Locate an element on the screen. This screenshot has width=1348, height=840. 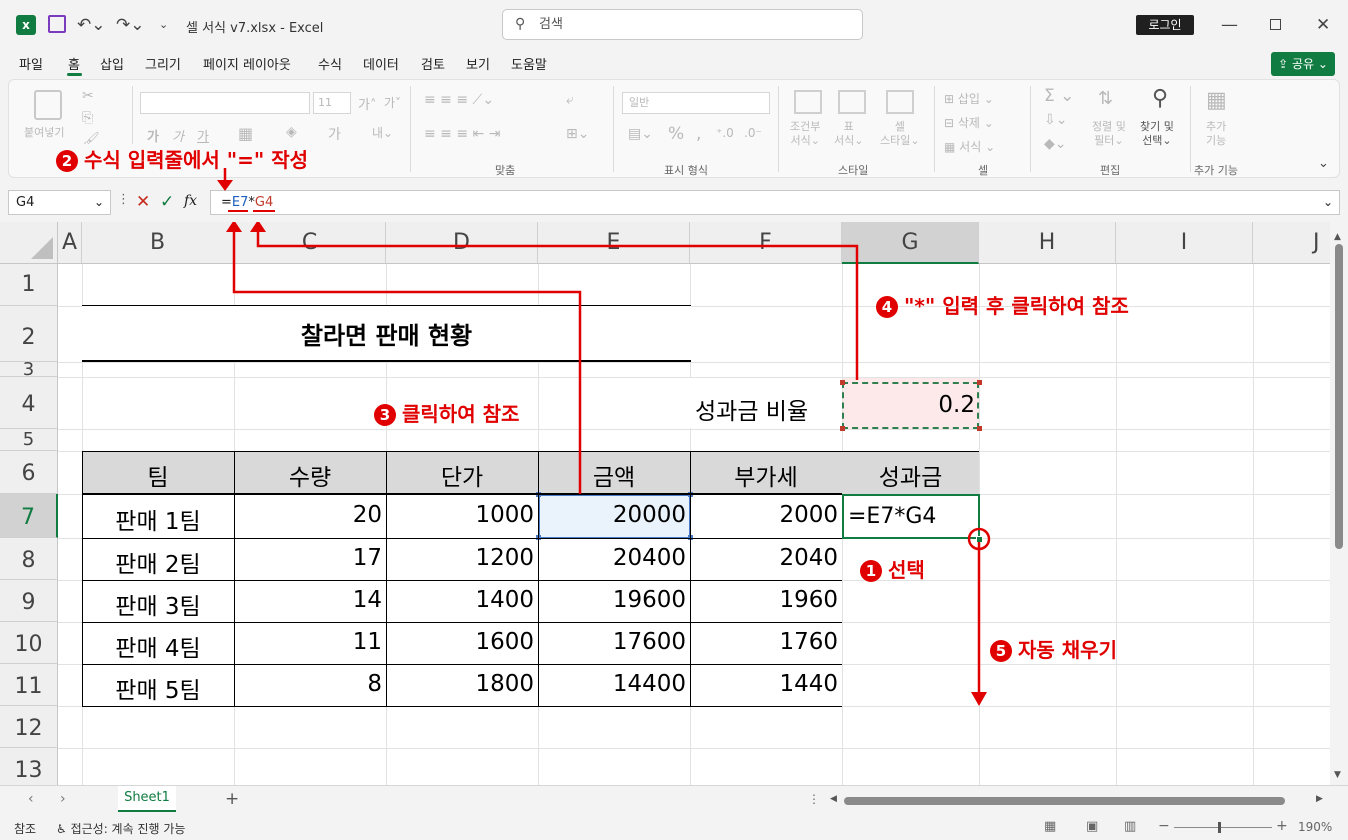
formula-buttons: ✕ ✓ fx is located at coordinates (168, 202).